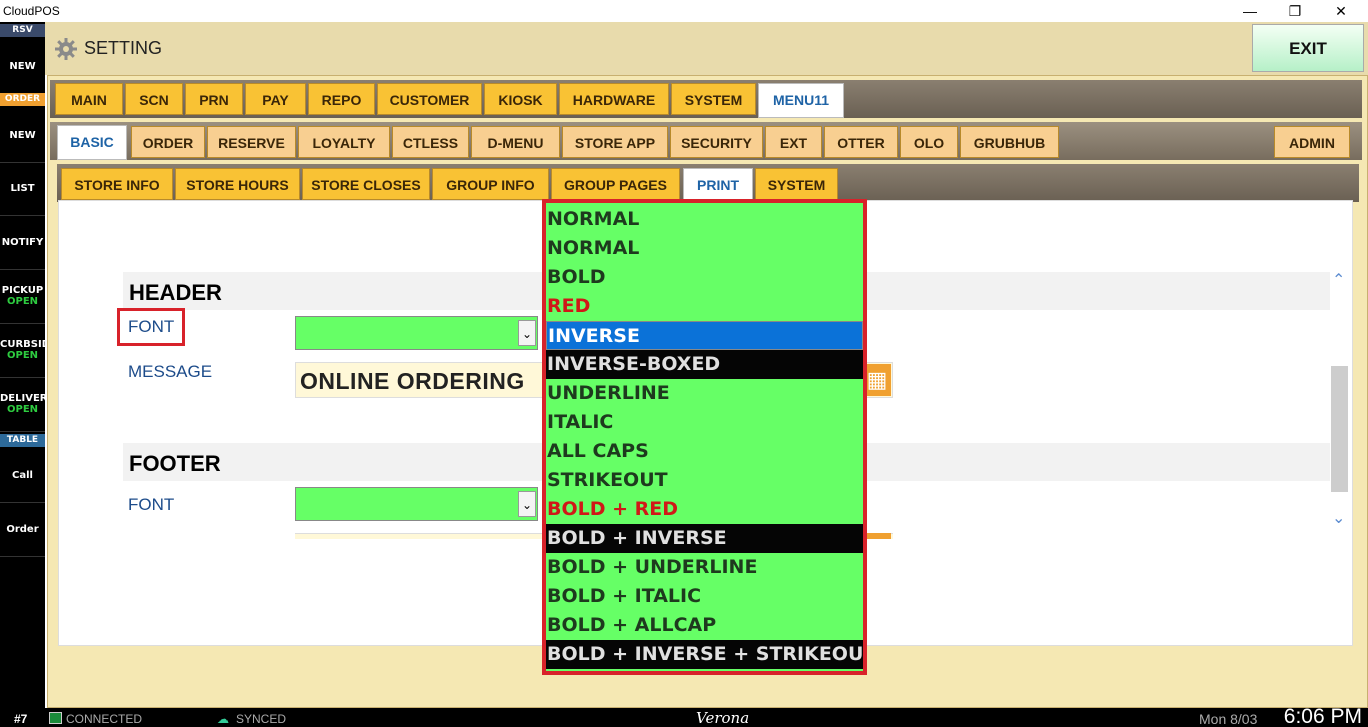 The width and height of the screenshot is (1368, 727). What do you see at coordinates (704, 335) in the screenshot?
I see `dropdown-option-selected: INVERSE` at bounding box center [704, 335].